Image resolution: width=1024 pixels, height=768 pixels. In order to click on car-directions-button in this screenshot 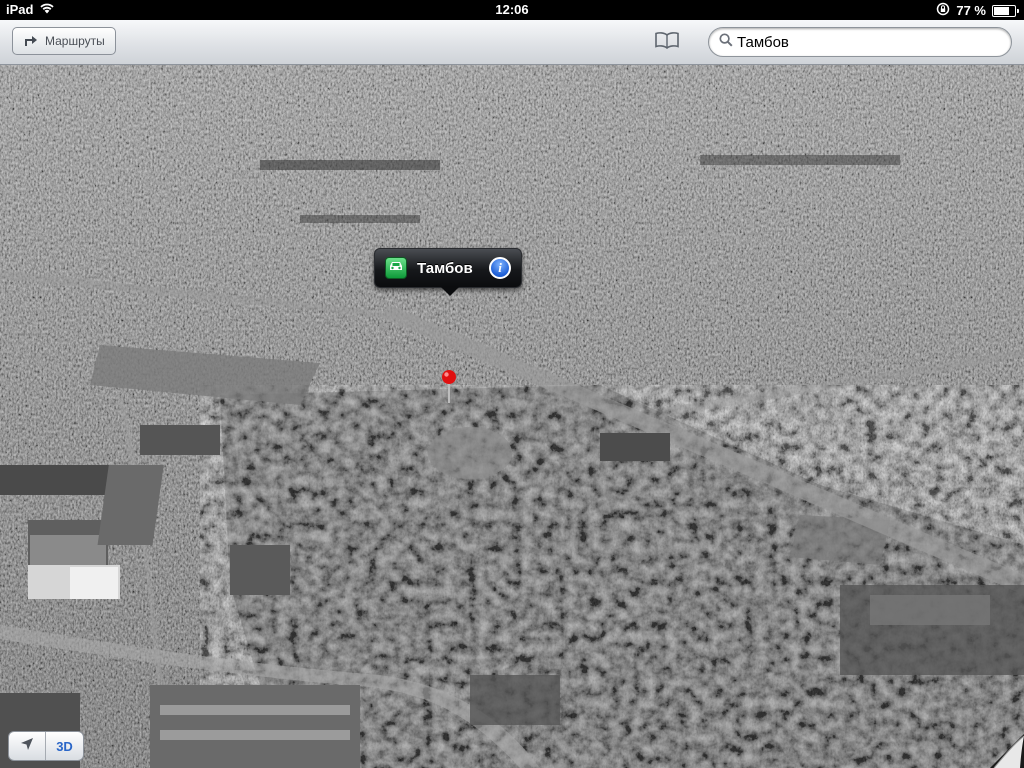, I will do `click(396, 268)`.